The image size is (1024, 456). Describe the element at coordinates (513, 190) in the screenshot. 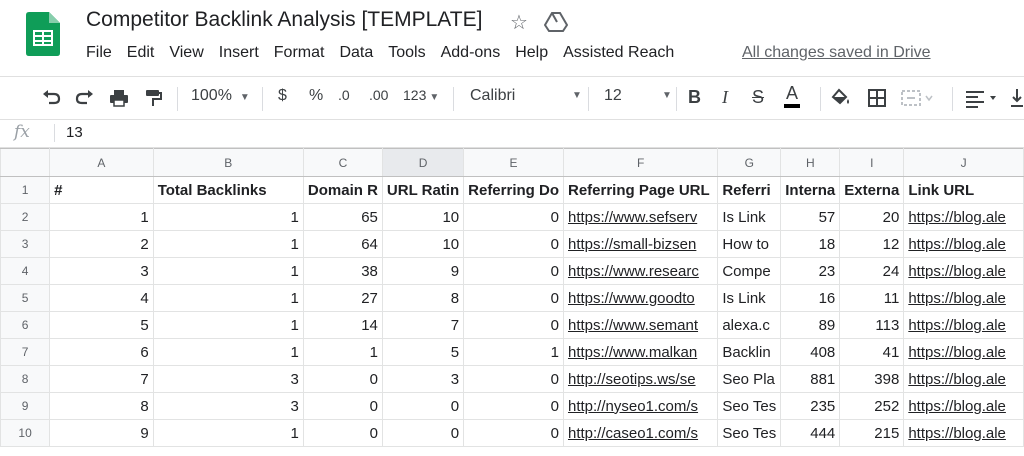

I see `cell: Referring Do` at that location.